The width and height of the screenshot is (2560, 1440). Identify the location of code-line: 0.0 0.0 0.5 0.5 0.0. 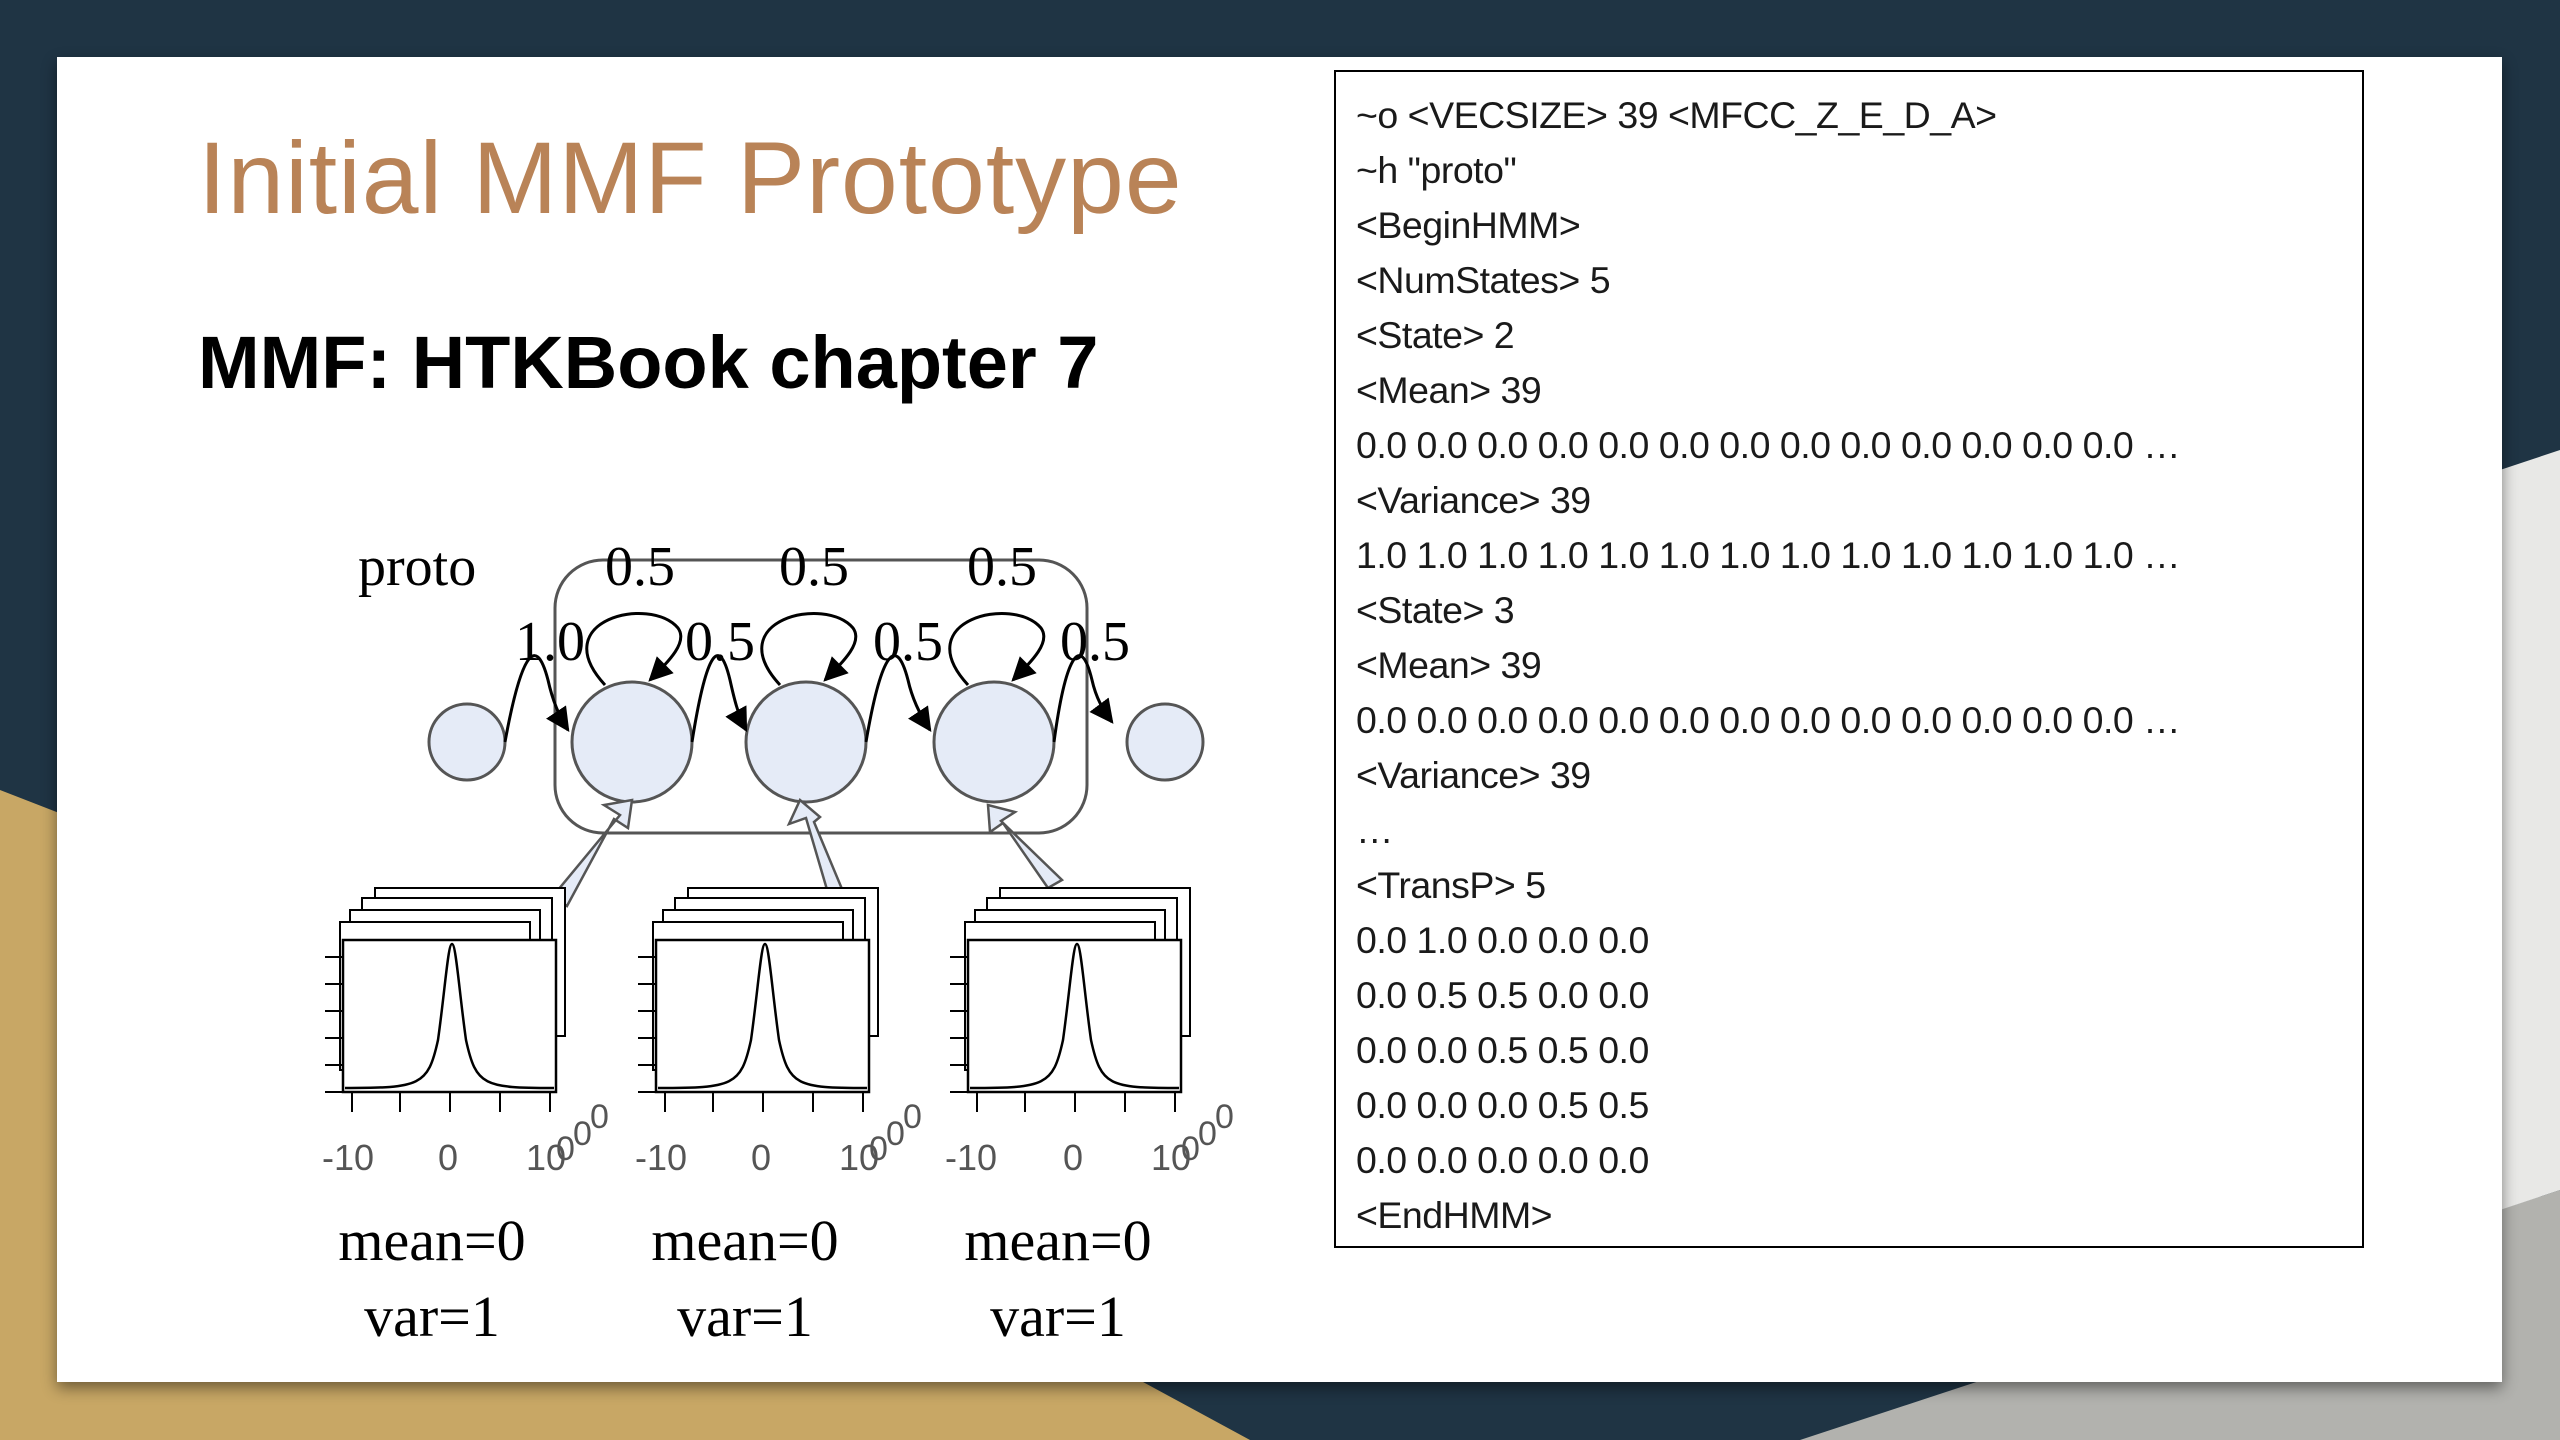
(1502, 1050).